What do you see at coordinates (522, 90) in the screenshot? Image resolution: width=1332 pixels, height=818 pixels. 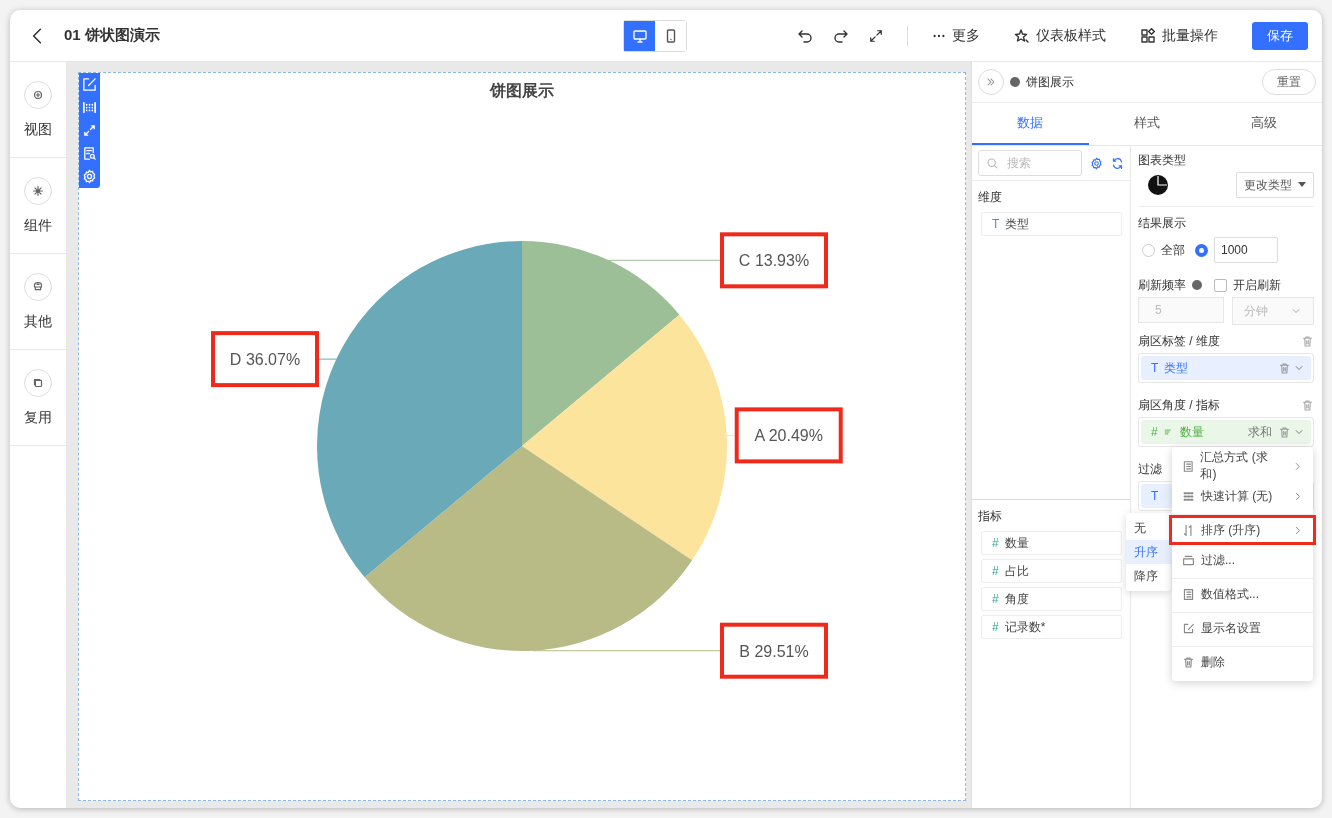 I see `chart-title: 饼图展示` at bounding box center [522, 90].